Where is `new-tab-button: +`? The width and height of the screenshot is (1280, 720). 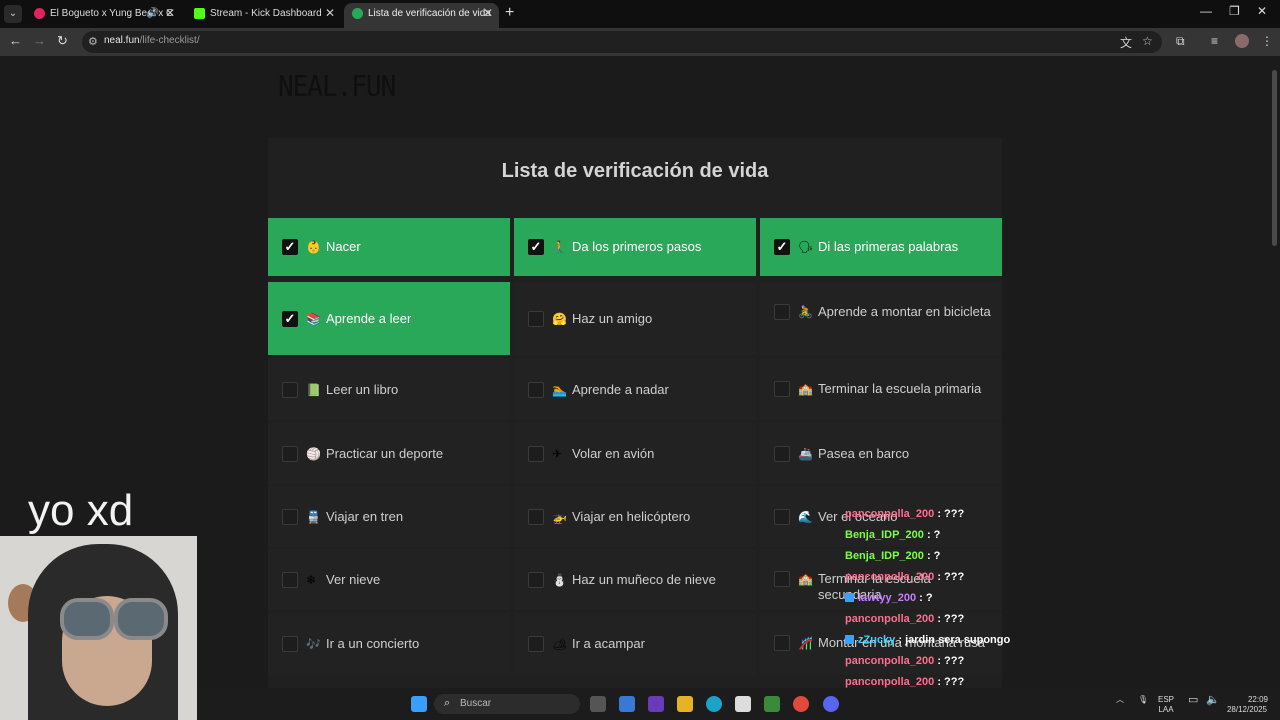 new-tab-button: + is located at coordinates (509, 13).